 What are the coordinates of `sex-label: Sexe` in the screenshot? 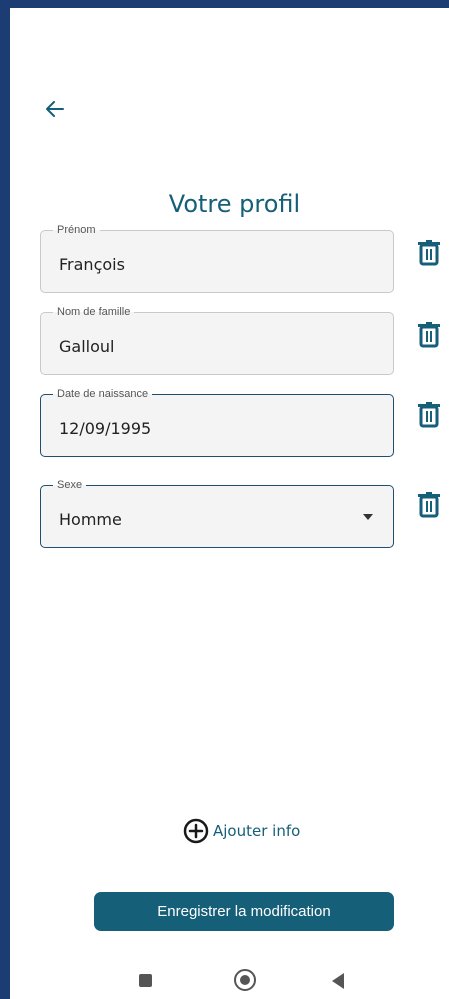 It's located at (70, 485).